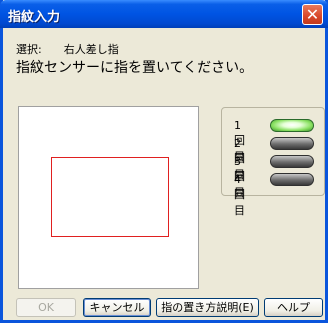  What do you see at coordinates (164, 14) in the screenshot?
I see `title-bar: 指紋入力 ✕` at bounding box center [164, 14].